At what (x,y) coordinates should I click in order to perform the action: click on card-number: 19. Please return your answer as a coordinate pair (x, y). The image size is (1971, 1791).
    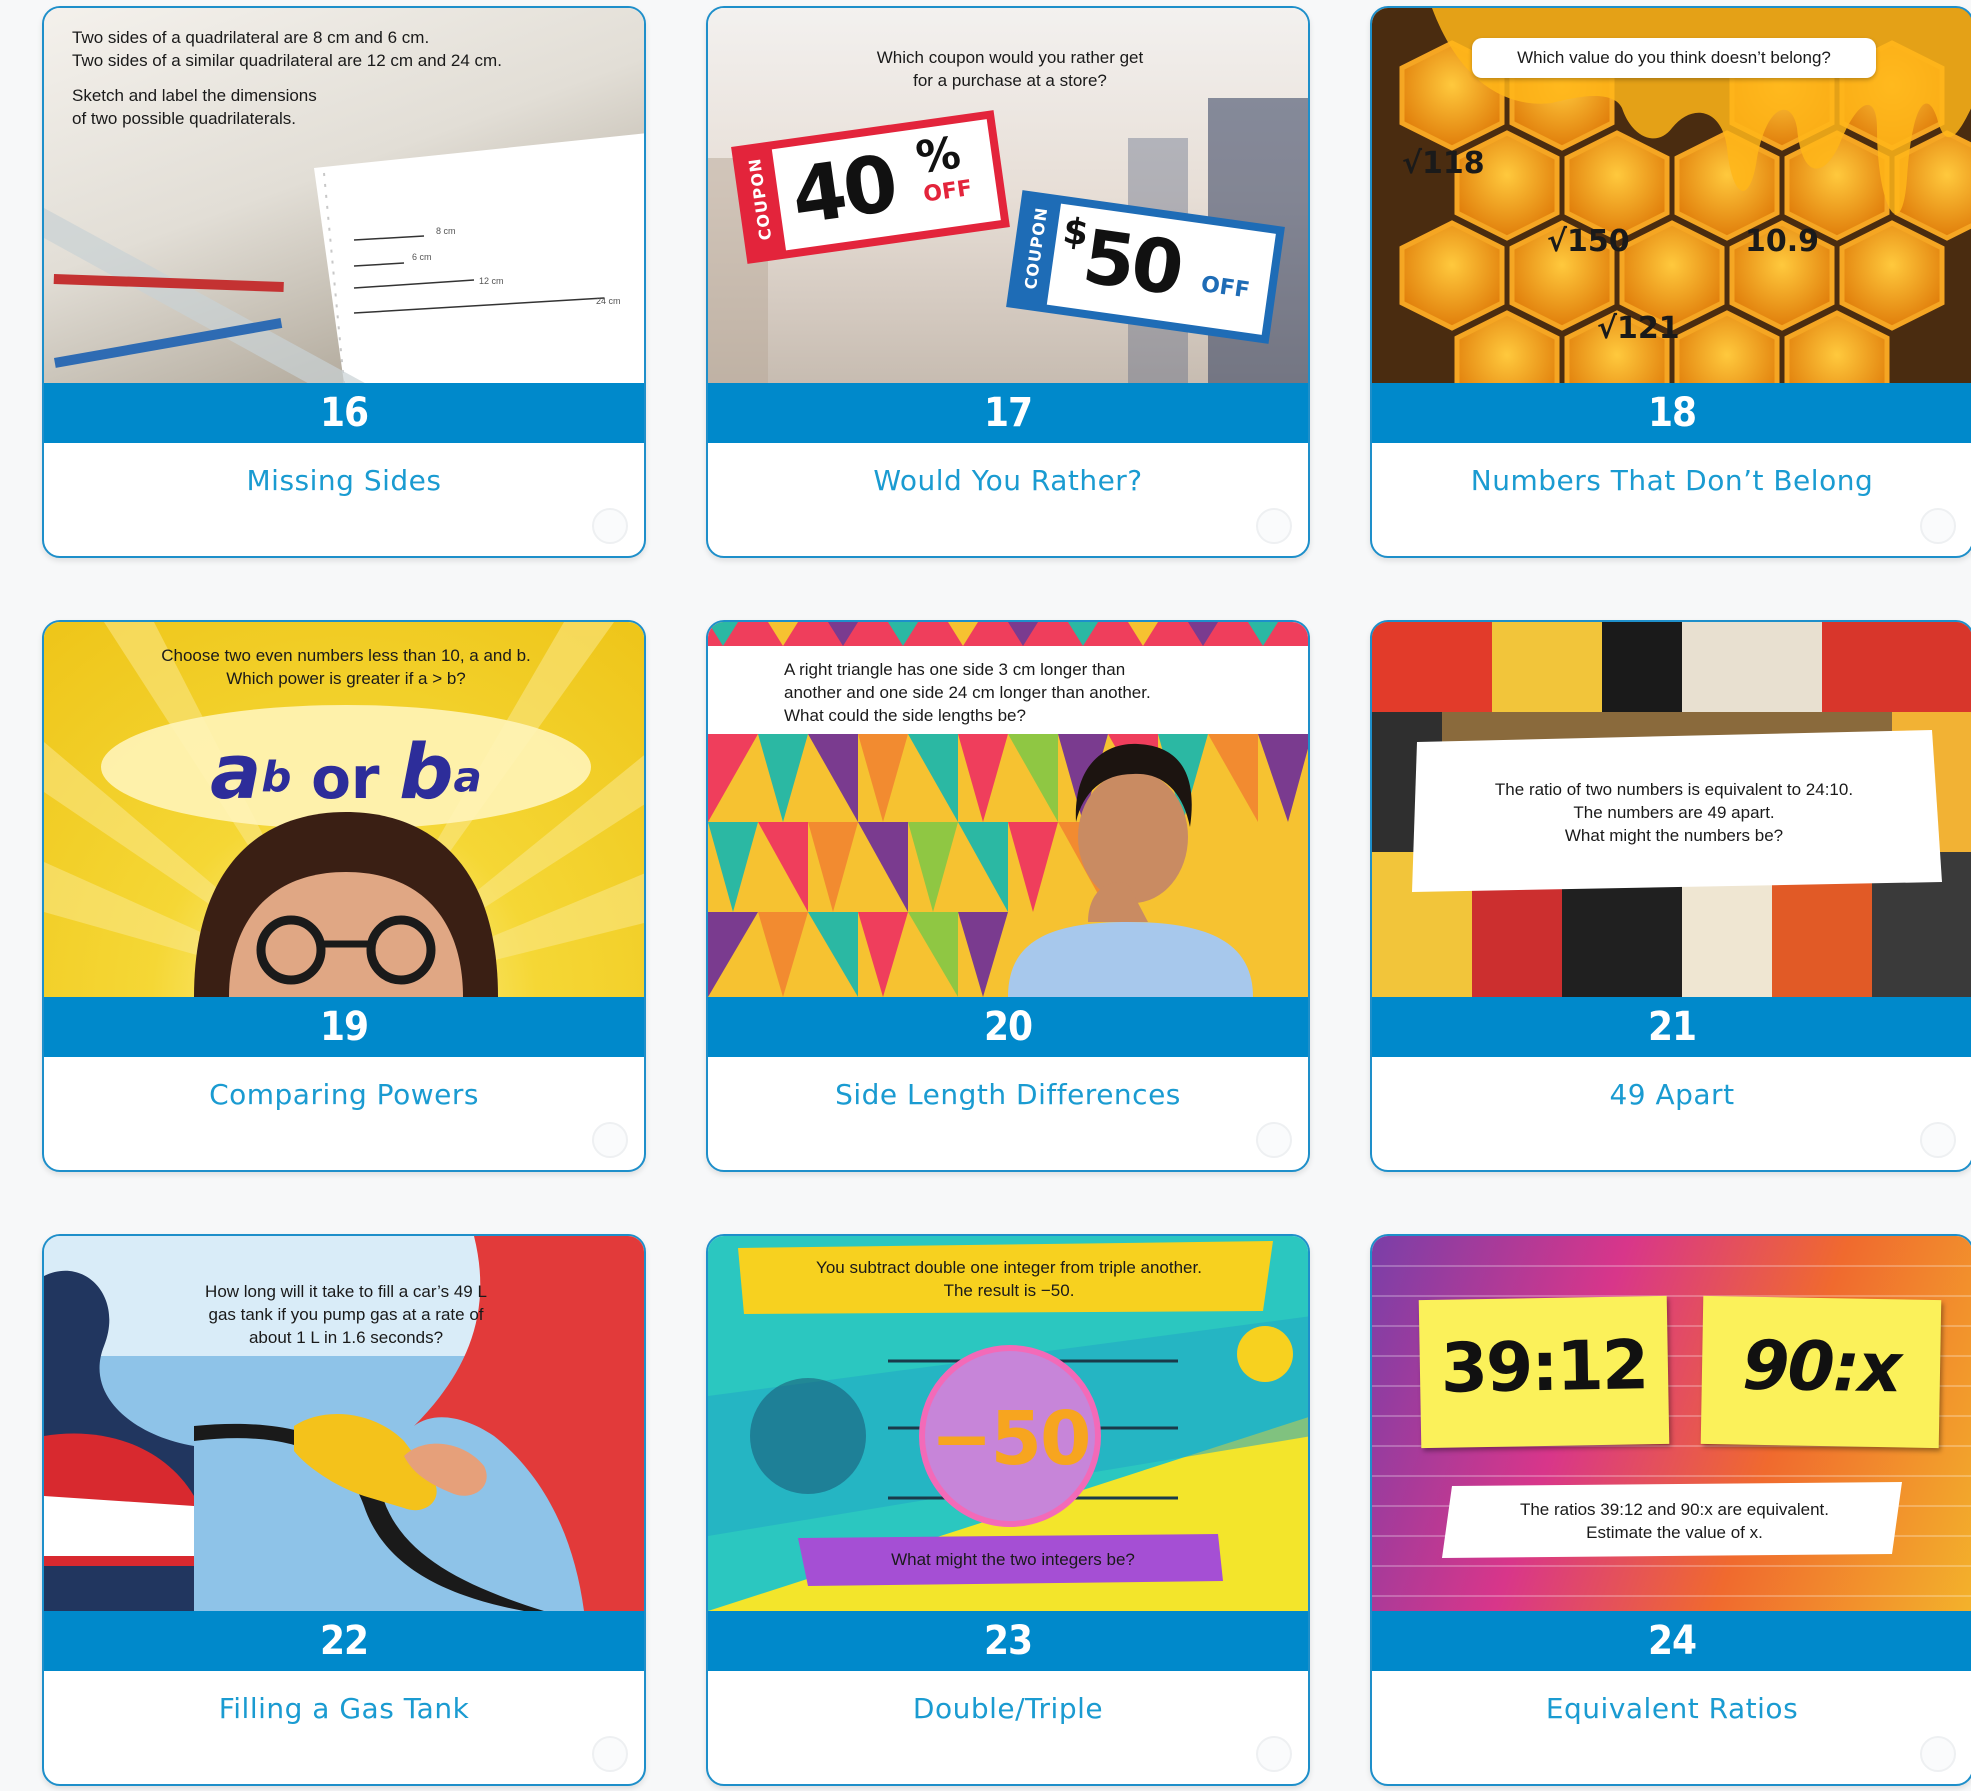
    Looking at the image, I should click on (344, 1027).